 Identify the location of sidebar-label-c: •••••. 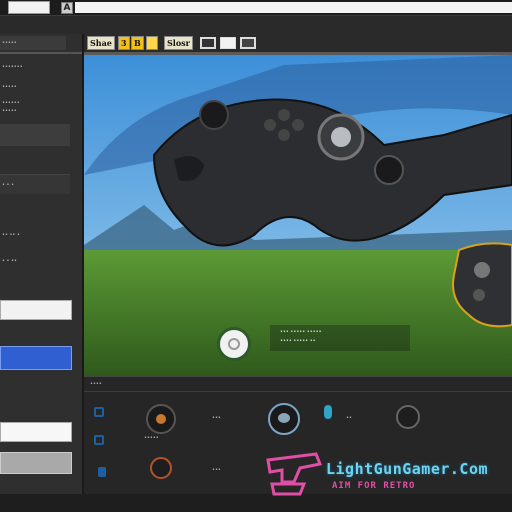
(9, 87).